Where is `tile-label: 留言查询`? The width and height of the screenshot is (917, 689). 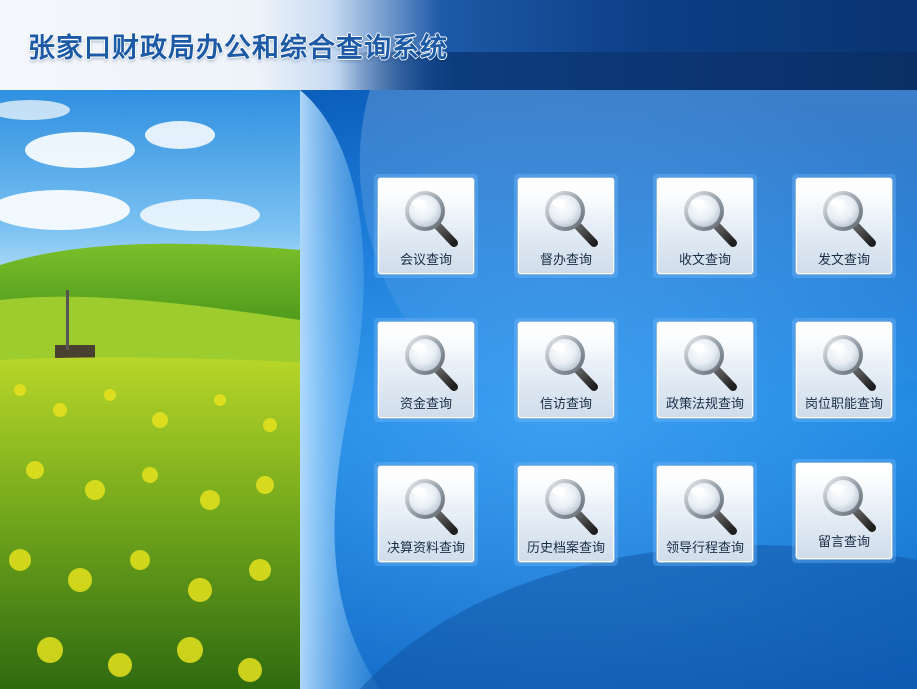 tile-label: 留言查询 is located at coordinates (843, 542).